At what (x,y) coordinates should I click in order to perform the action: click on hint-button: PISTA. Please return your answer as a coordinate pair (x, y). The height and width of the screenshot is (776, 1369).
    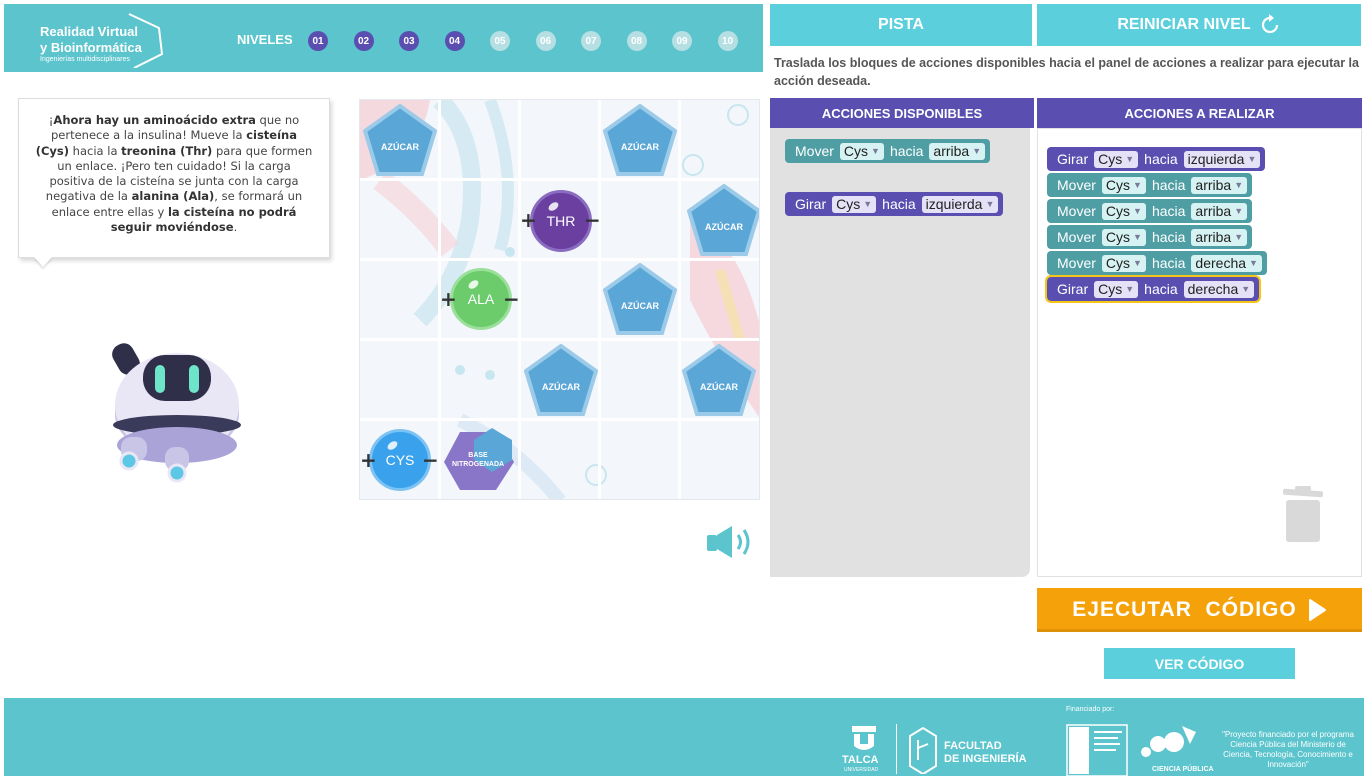
    Looking at the image, I should click on (901, 25).